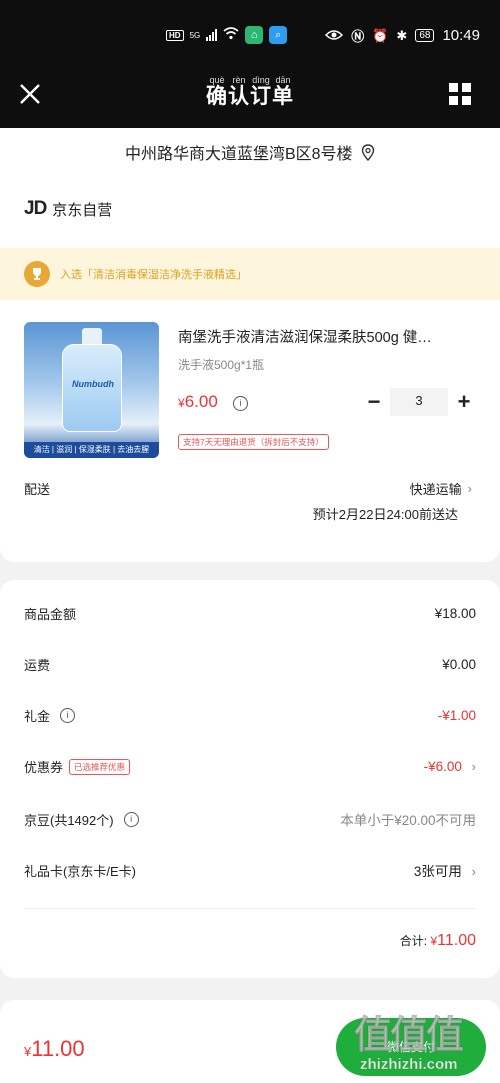 The height and width of the screenshot is (1083, 500). I want to click on nfc-icon: Ⓝ, so click(358, 36).